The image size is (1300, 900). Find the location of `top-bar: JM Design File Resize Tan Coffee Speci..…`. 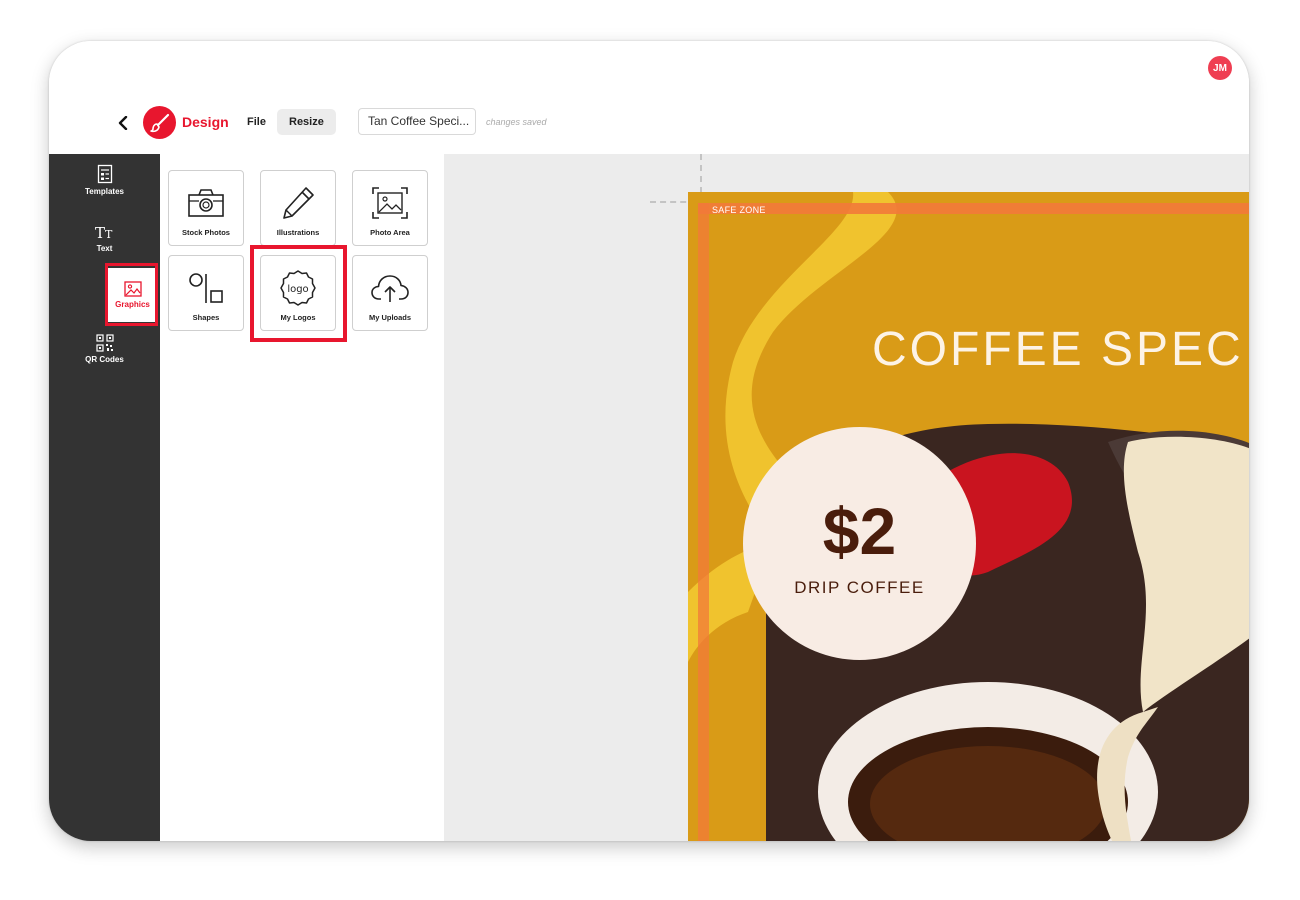

top-bar: JM Design File Resize Tan Coffee Speci..… is located at coordinates (649, 97).